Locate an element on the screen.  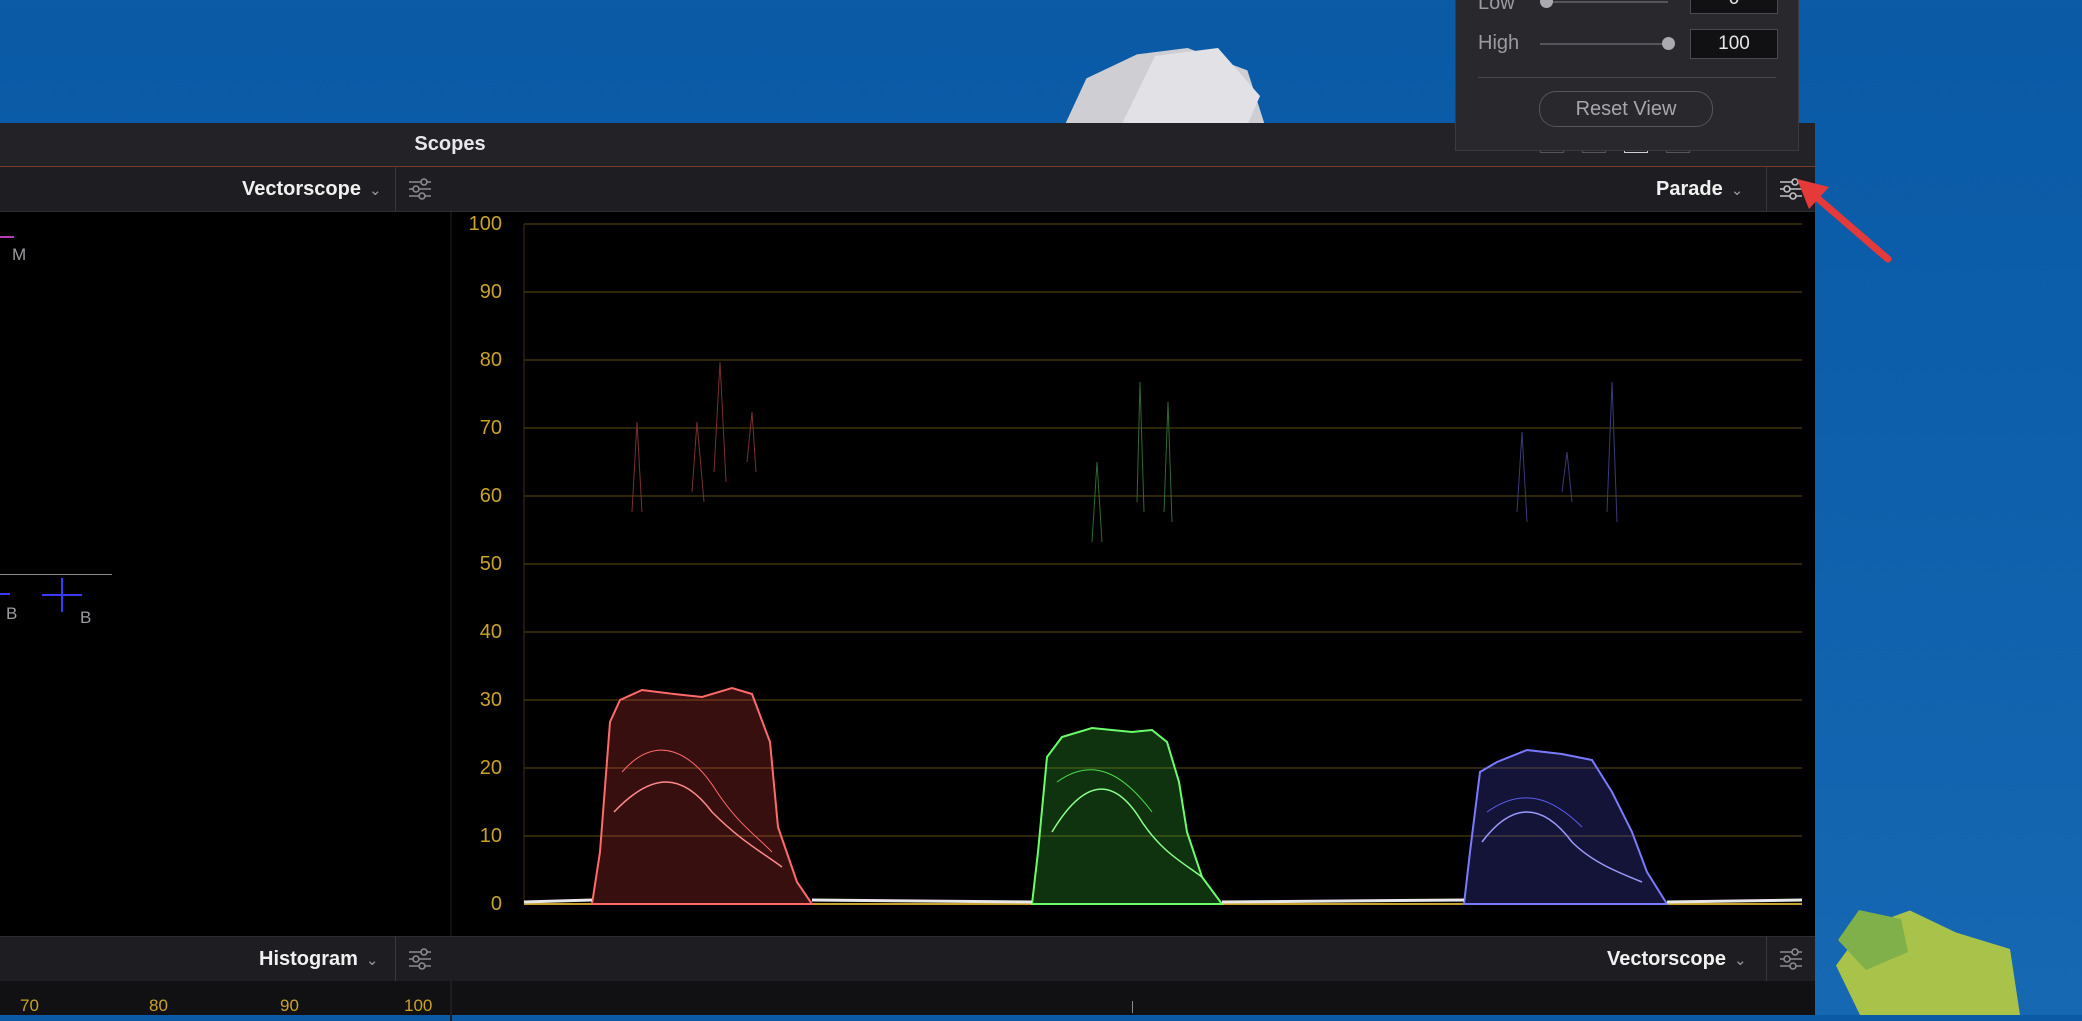
parade-settings-popup: Low 0 High 100 Reset View is located at coordinates (1627, 75).